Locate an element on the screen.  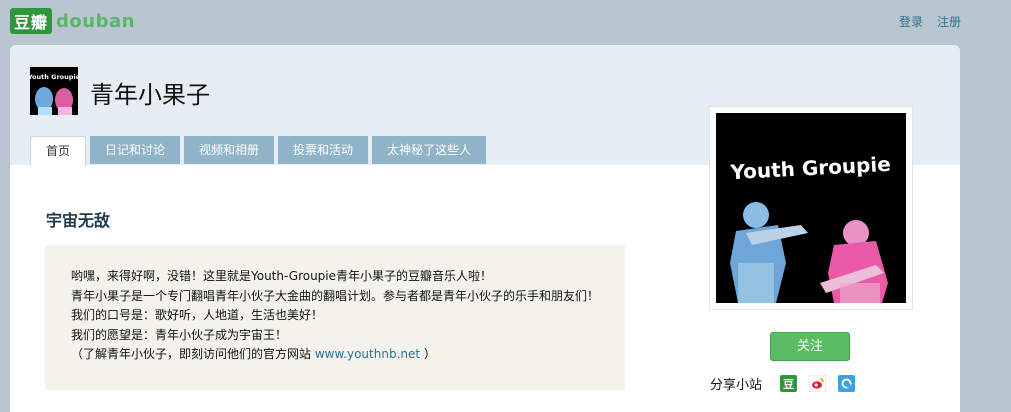
svg-text: 豆 is located at coordinates (788, 384).